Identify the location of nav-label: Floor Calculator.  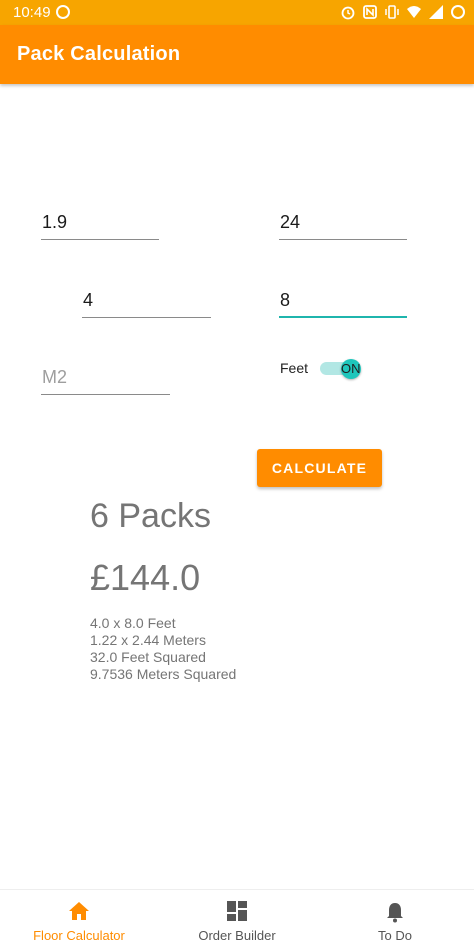
(79, 935).